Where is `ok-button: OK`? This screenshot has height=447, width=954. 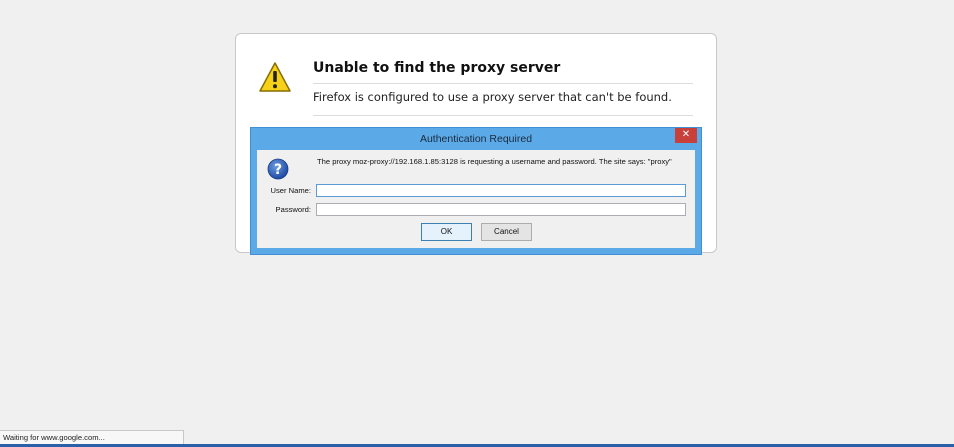
ok-button: OK is located at coordinates (446, 232).